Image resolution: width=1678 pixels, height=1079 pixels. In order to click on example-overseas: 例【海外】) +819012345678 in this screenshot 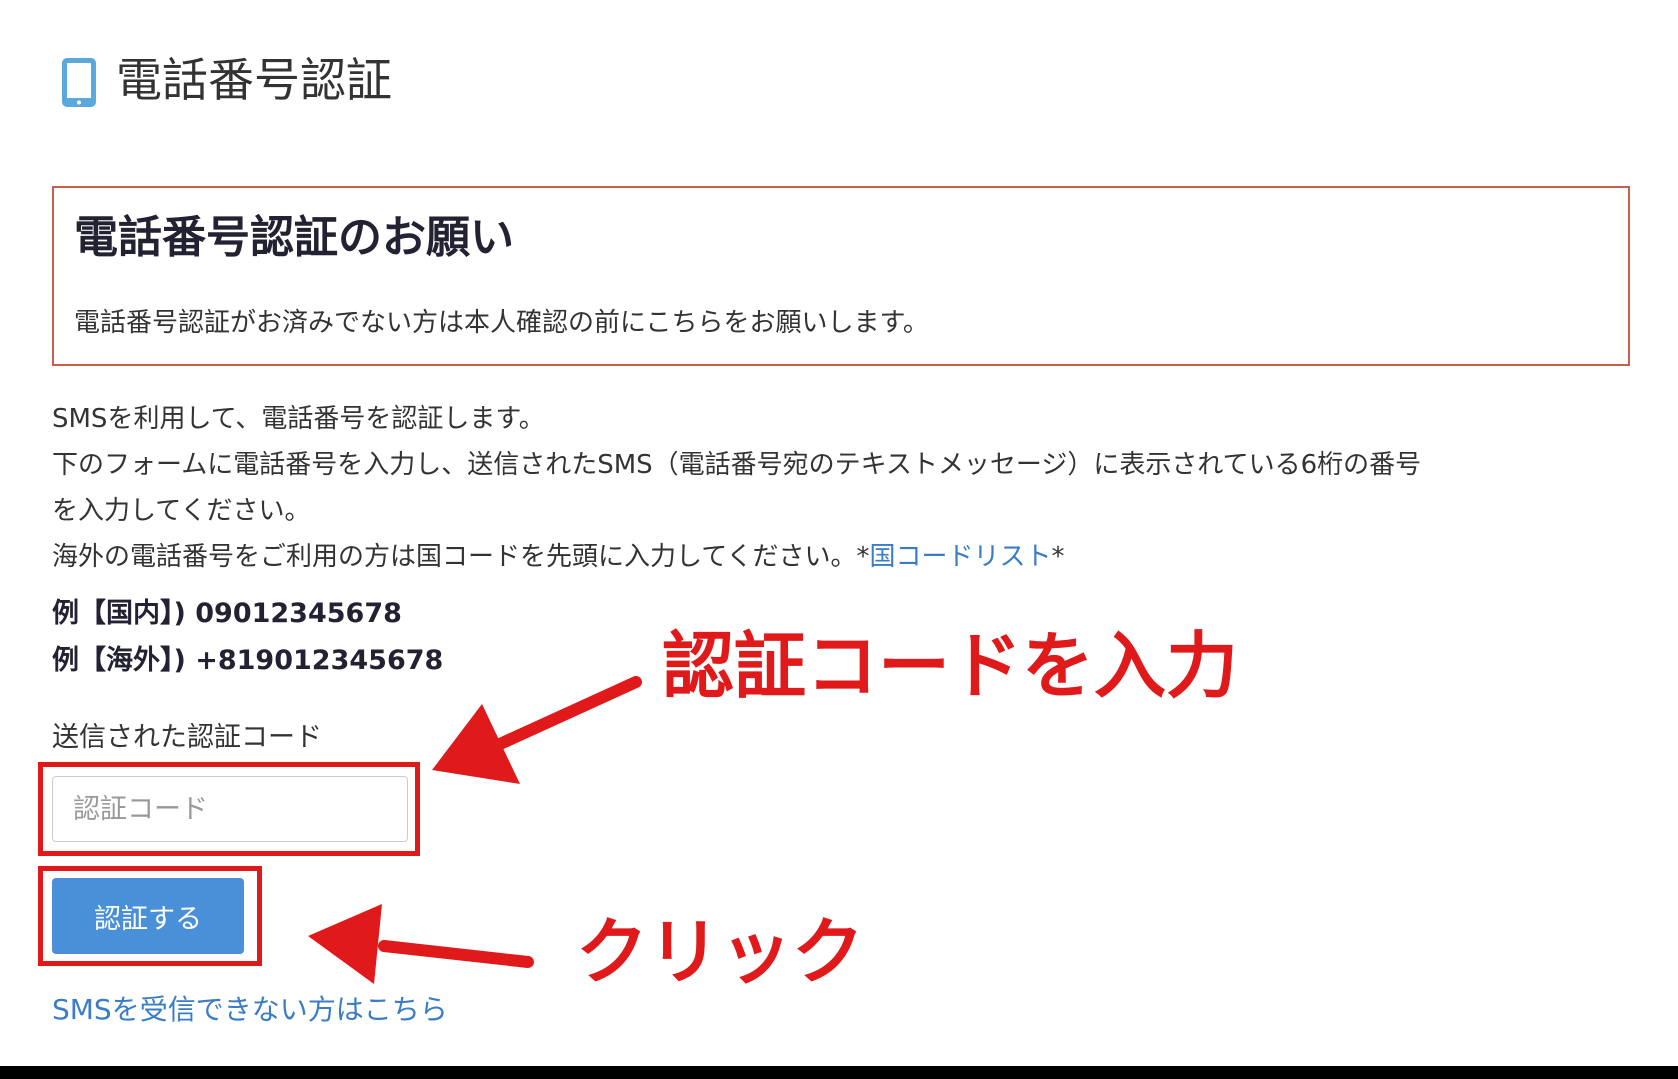, I will do `click(248, 660)`.